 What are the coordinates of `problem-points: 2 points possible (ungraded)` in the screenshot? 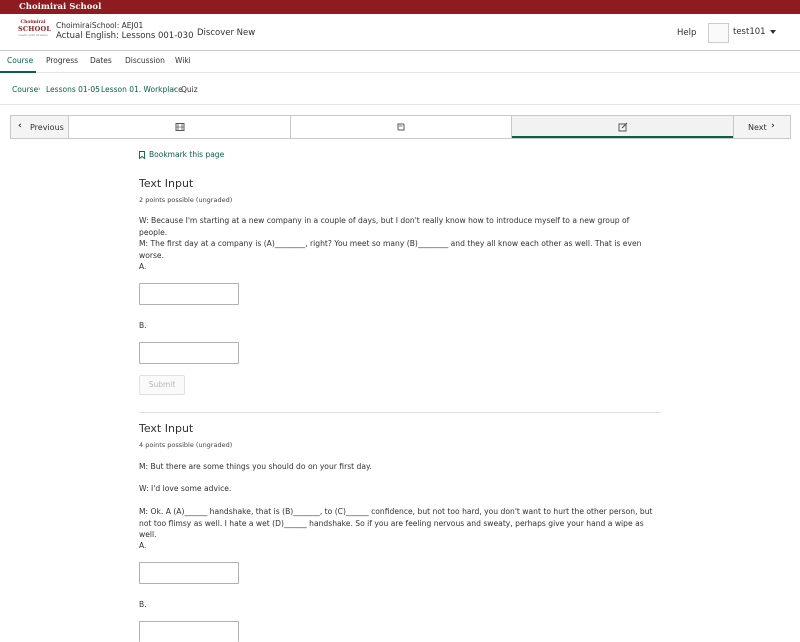 It's located at (186, 200).